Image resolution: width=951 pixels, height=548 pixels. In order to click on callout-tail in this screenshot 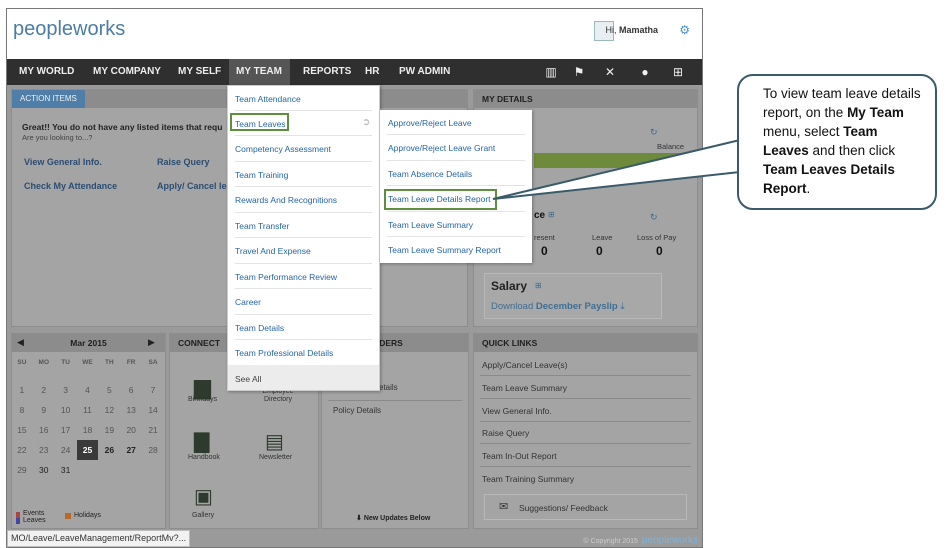, I will do `click(616, 169)`.